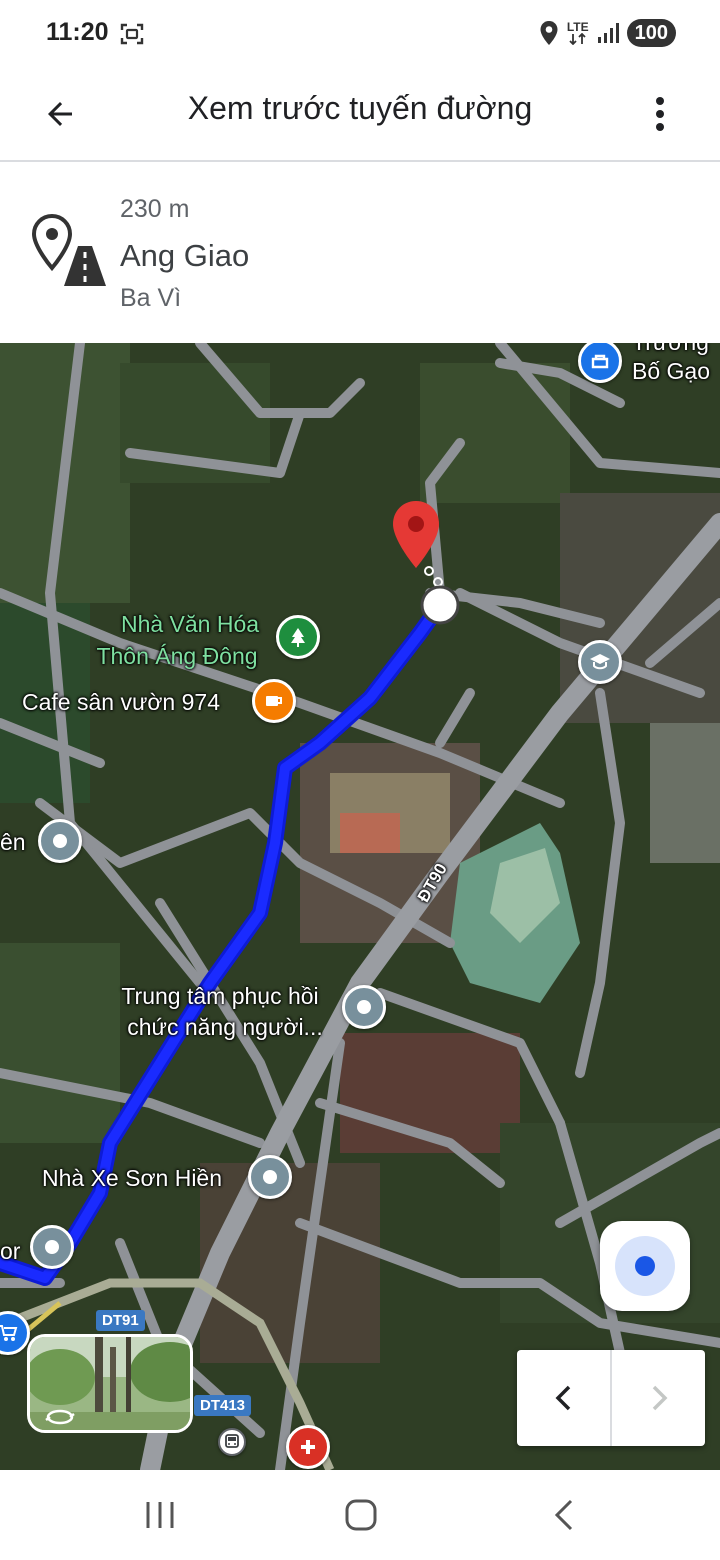 The height and width of the screenshot is (1560, 720). What do you see at coordinates (13, 842) in the screenshot?
I see `map-label-en: ên` at bounding box center [13, 842].